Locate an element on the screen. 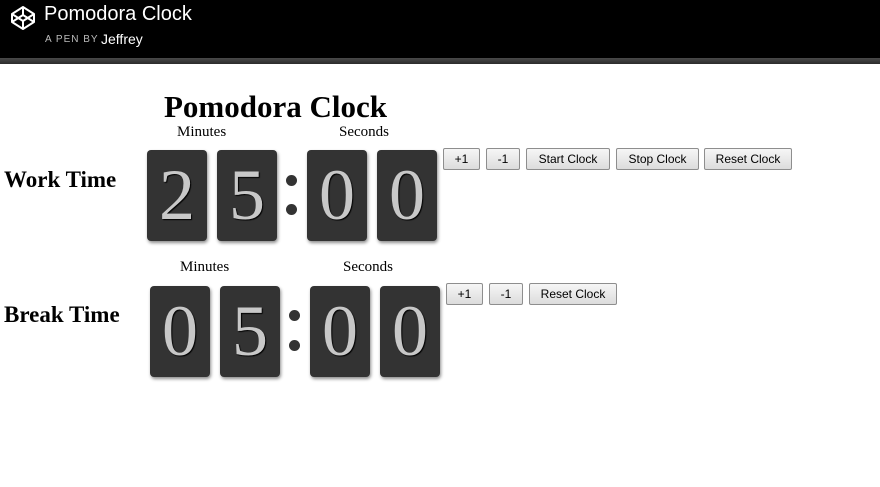 Image resolution: width=880 pixels, height=487 pixels. work-colon-bottom-dot is located at coordinates (291, 209).